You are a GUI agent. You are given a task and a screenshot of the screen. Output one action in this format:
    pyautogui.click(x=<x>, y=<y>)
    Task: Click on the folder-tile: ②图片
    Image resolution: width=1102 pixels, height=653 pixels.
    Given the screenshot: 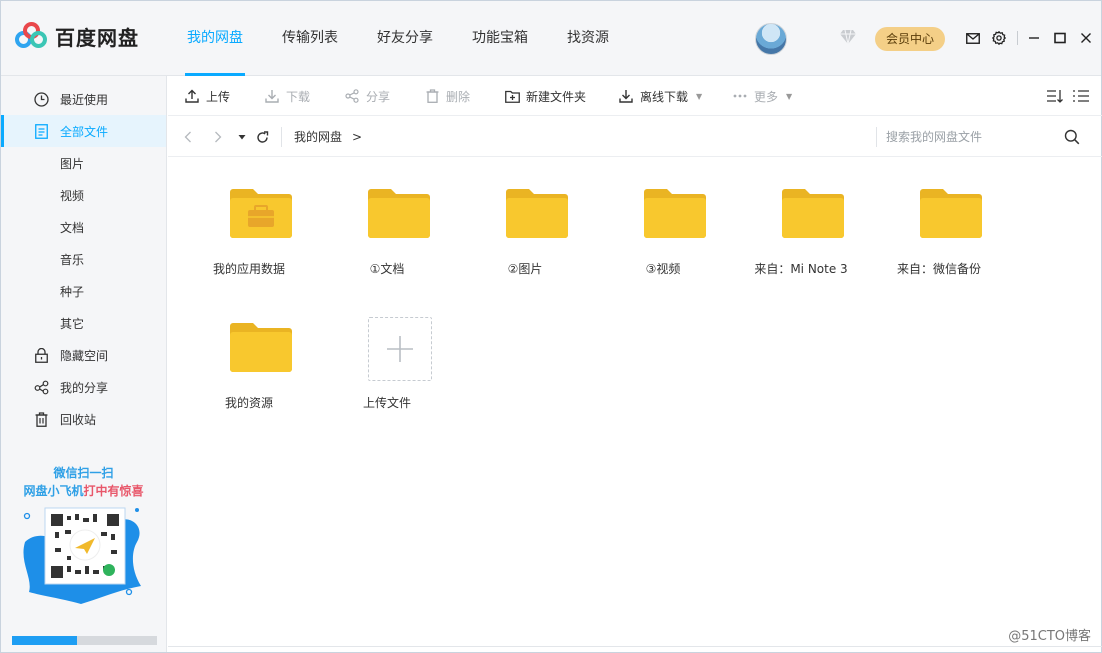 What is the action you would take?
    pyautogui.click(x=525, y=218)
    